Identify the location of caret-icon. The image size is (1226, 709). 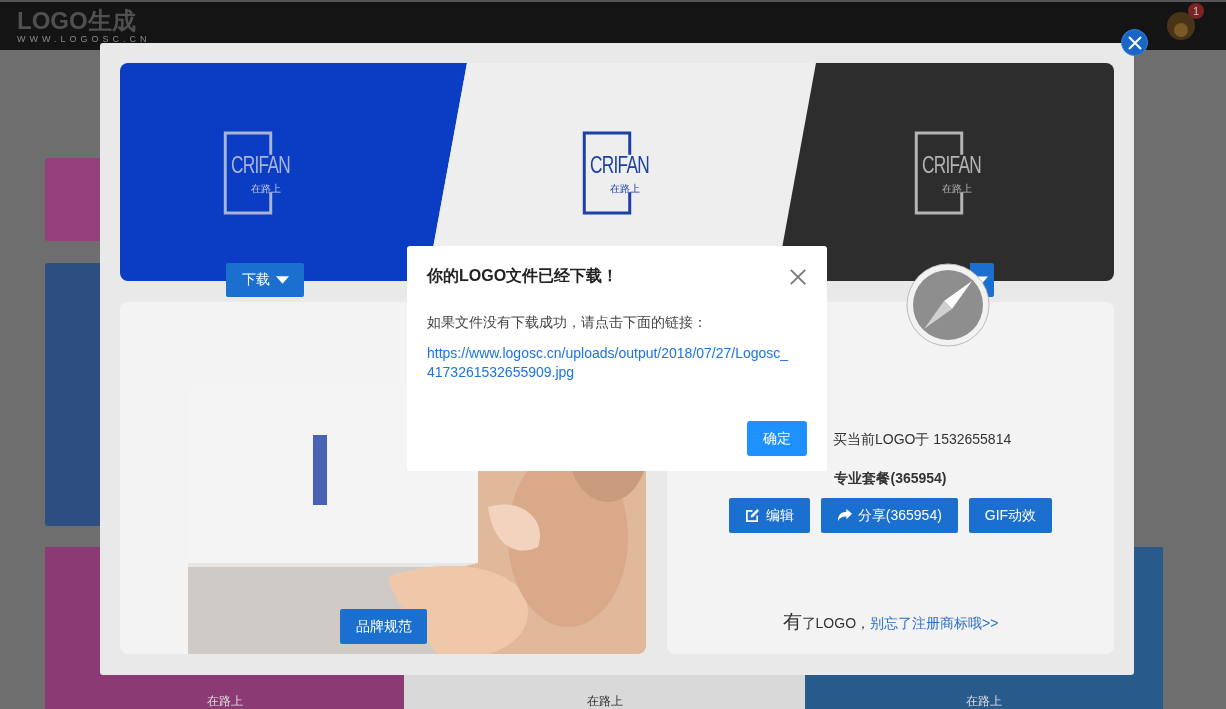
(282, 280).